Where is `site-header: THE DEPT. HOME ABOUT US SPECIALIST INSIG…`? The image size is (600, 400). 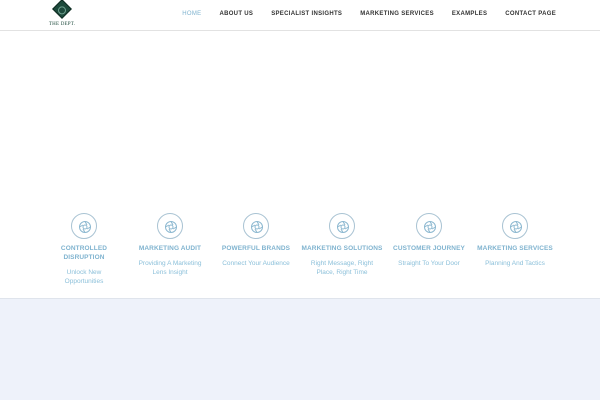 site-header: THE DEPT. HOME ABOUT US SPECIALIST INSIG… is located at coordinates (300, 15).